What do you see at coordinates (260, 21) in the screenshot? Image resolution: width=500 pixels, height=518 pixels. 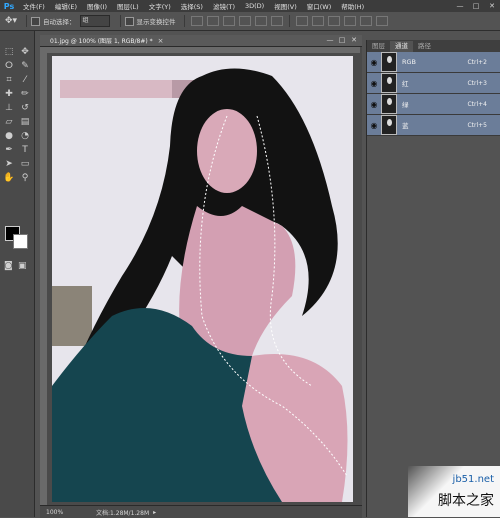 I see `align-hcenter-icon` at bounding box center [260, 21].